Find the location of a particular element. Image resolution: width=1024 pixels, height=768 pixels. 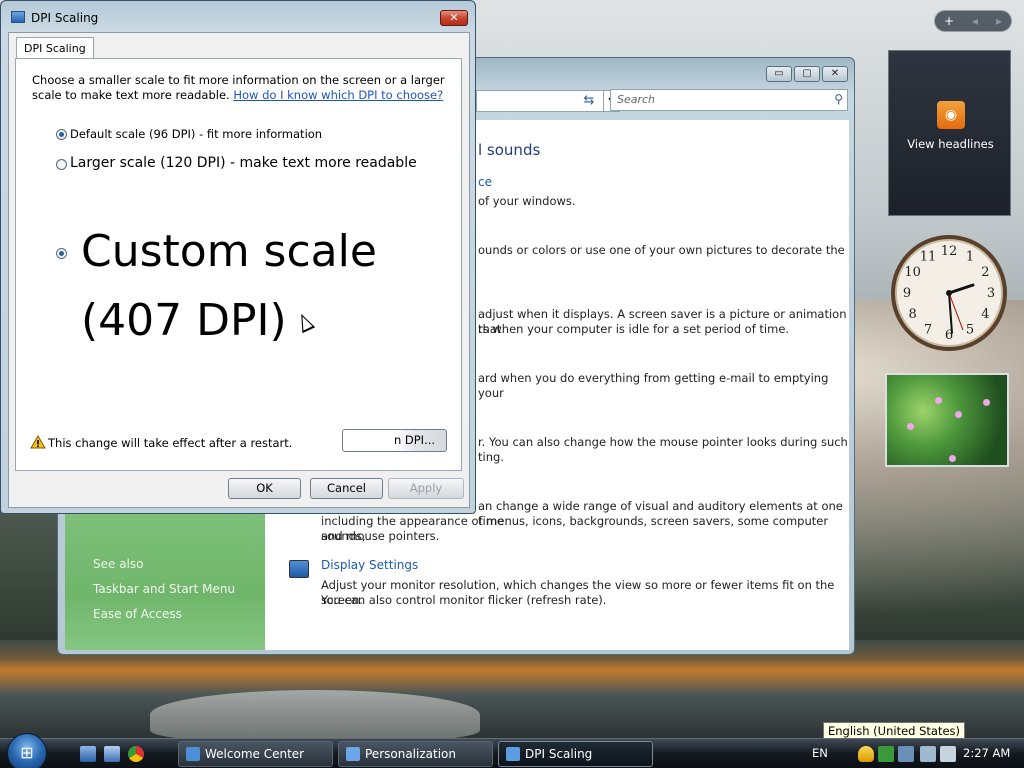

security-shield-icon is located at coordinates (866, 754).